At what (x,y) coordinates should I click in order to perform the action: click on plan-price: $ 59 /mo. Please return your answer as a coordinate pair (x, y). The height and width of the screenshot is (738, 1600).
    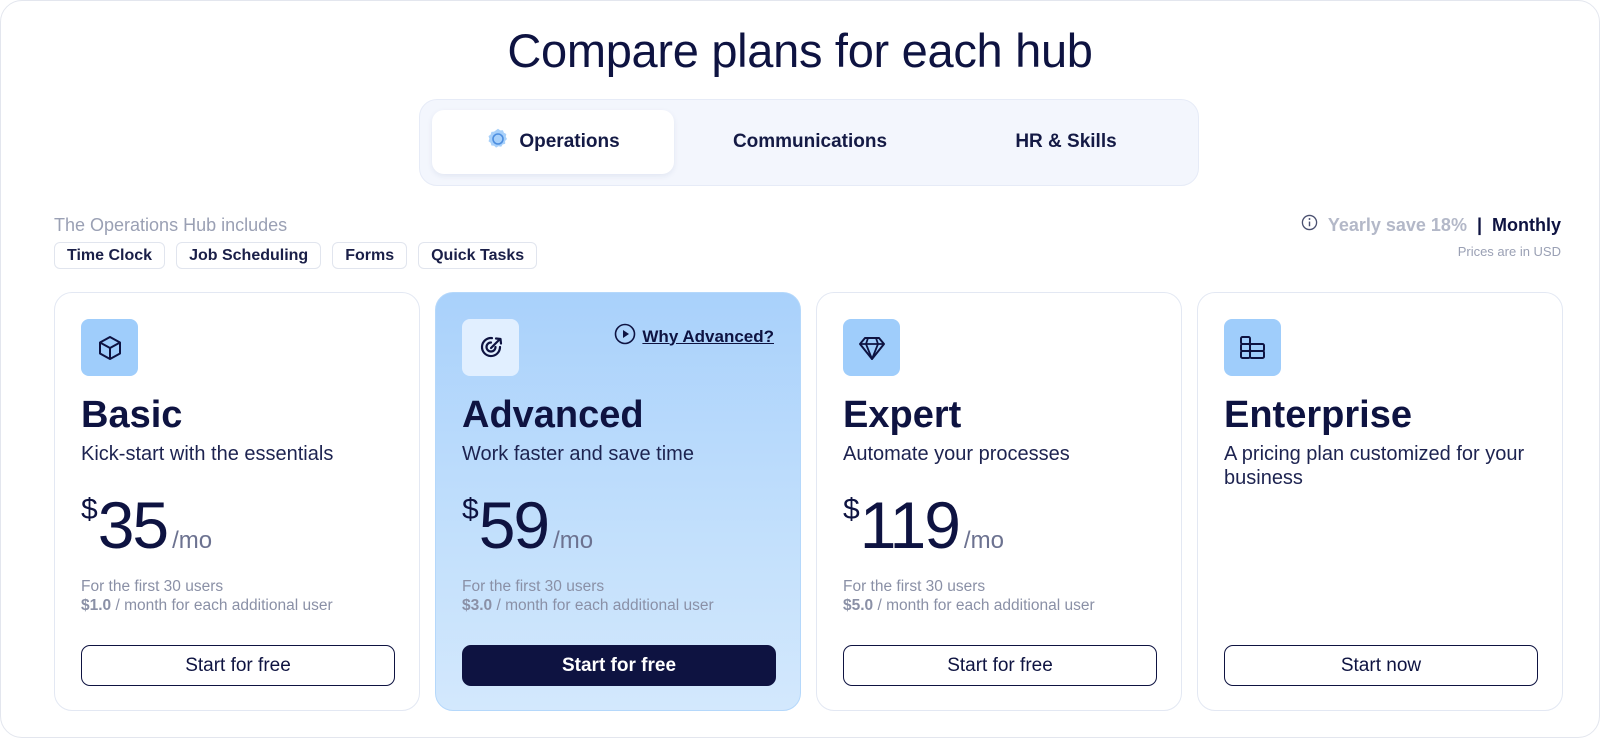
    Looking at the image, I should click on (527, 525).